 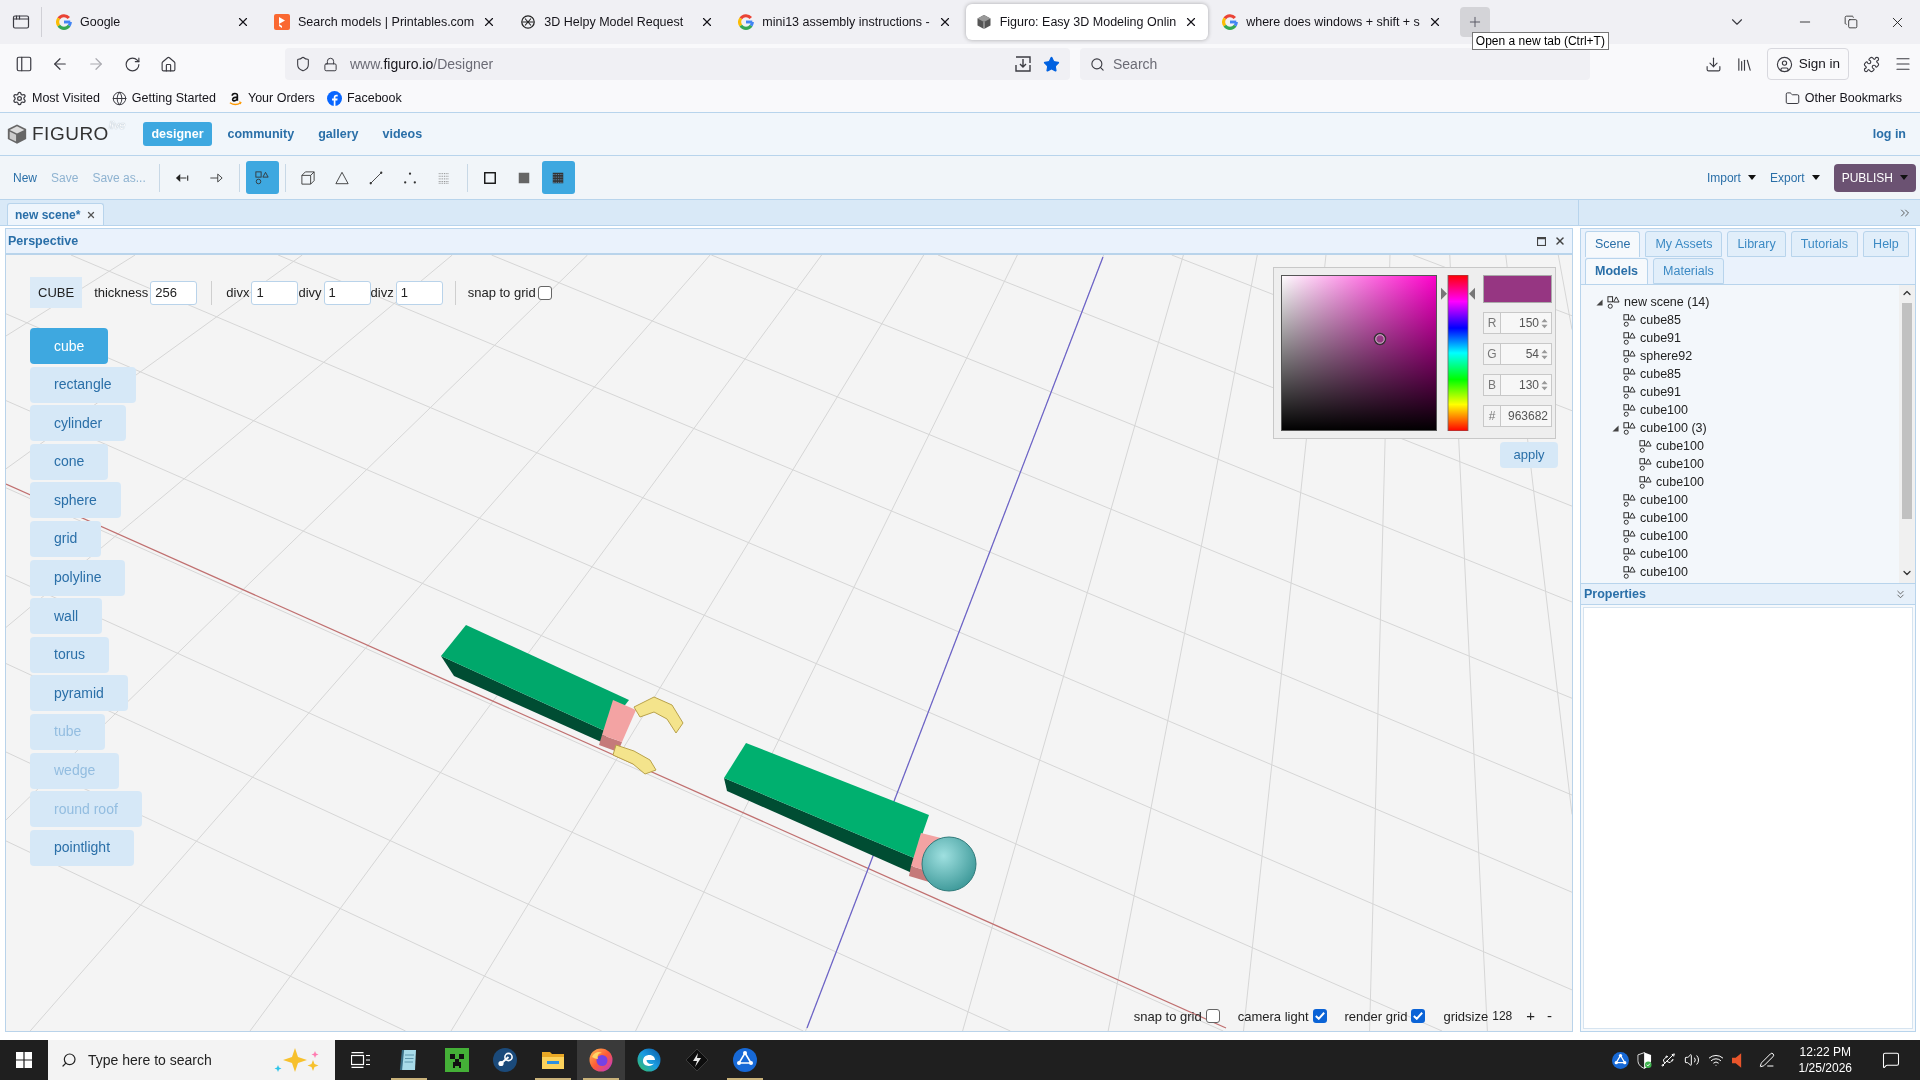 I want to click on sign-in-button: Sign in, so click(x=1807, y=64).